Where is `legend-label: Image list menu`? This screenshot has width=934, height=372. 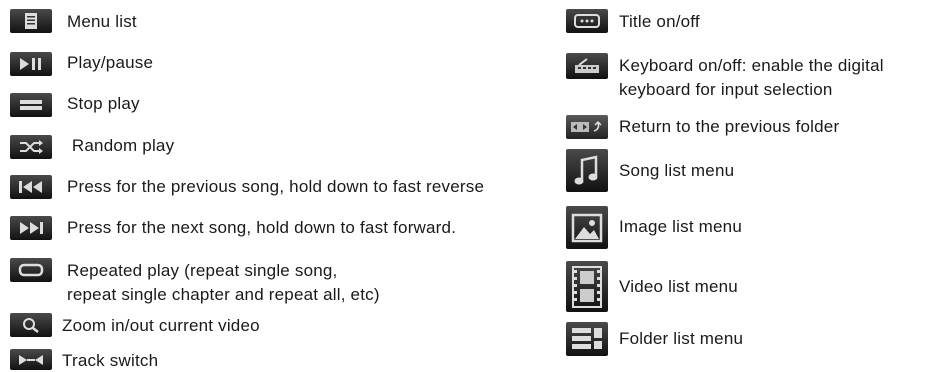
legend-label: Image list menu is located at coordinates (680, 226).